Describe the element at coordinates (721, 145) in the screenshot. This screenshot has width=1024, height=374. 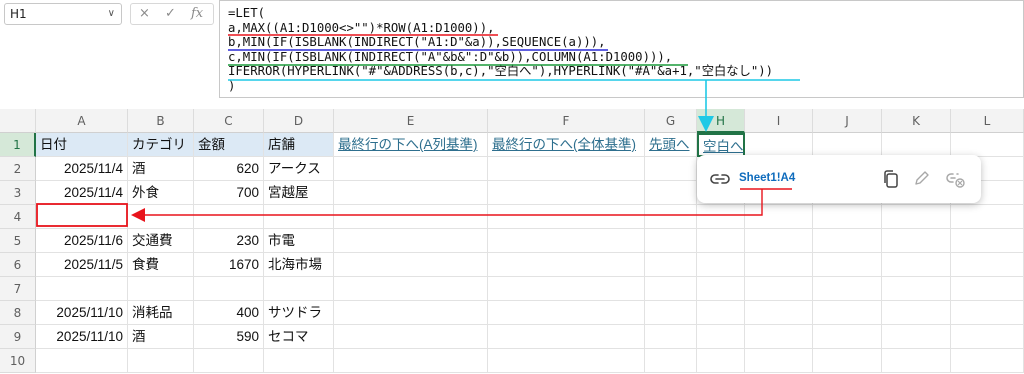
I see `cell-h1: 空白へ` at that location.